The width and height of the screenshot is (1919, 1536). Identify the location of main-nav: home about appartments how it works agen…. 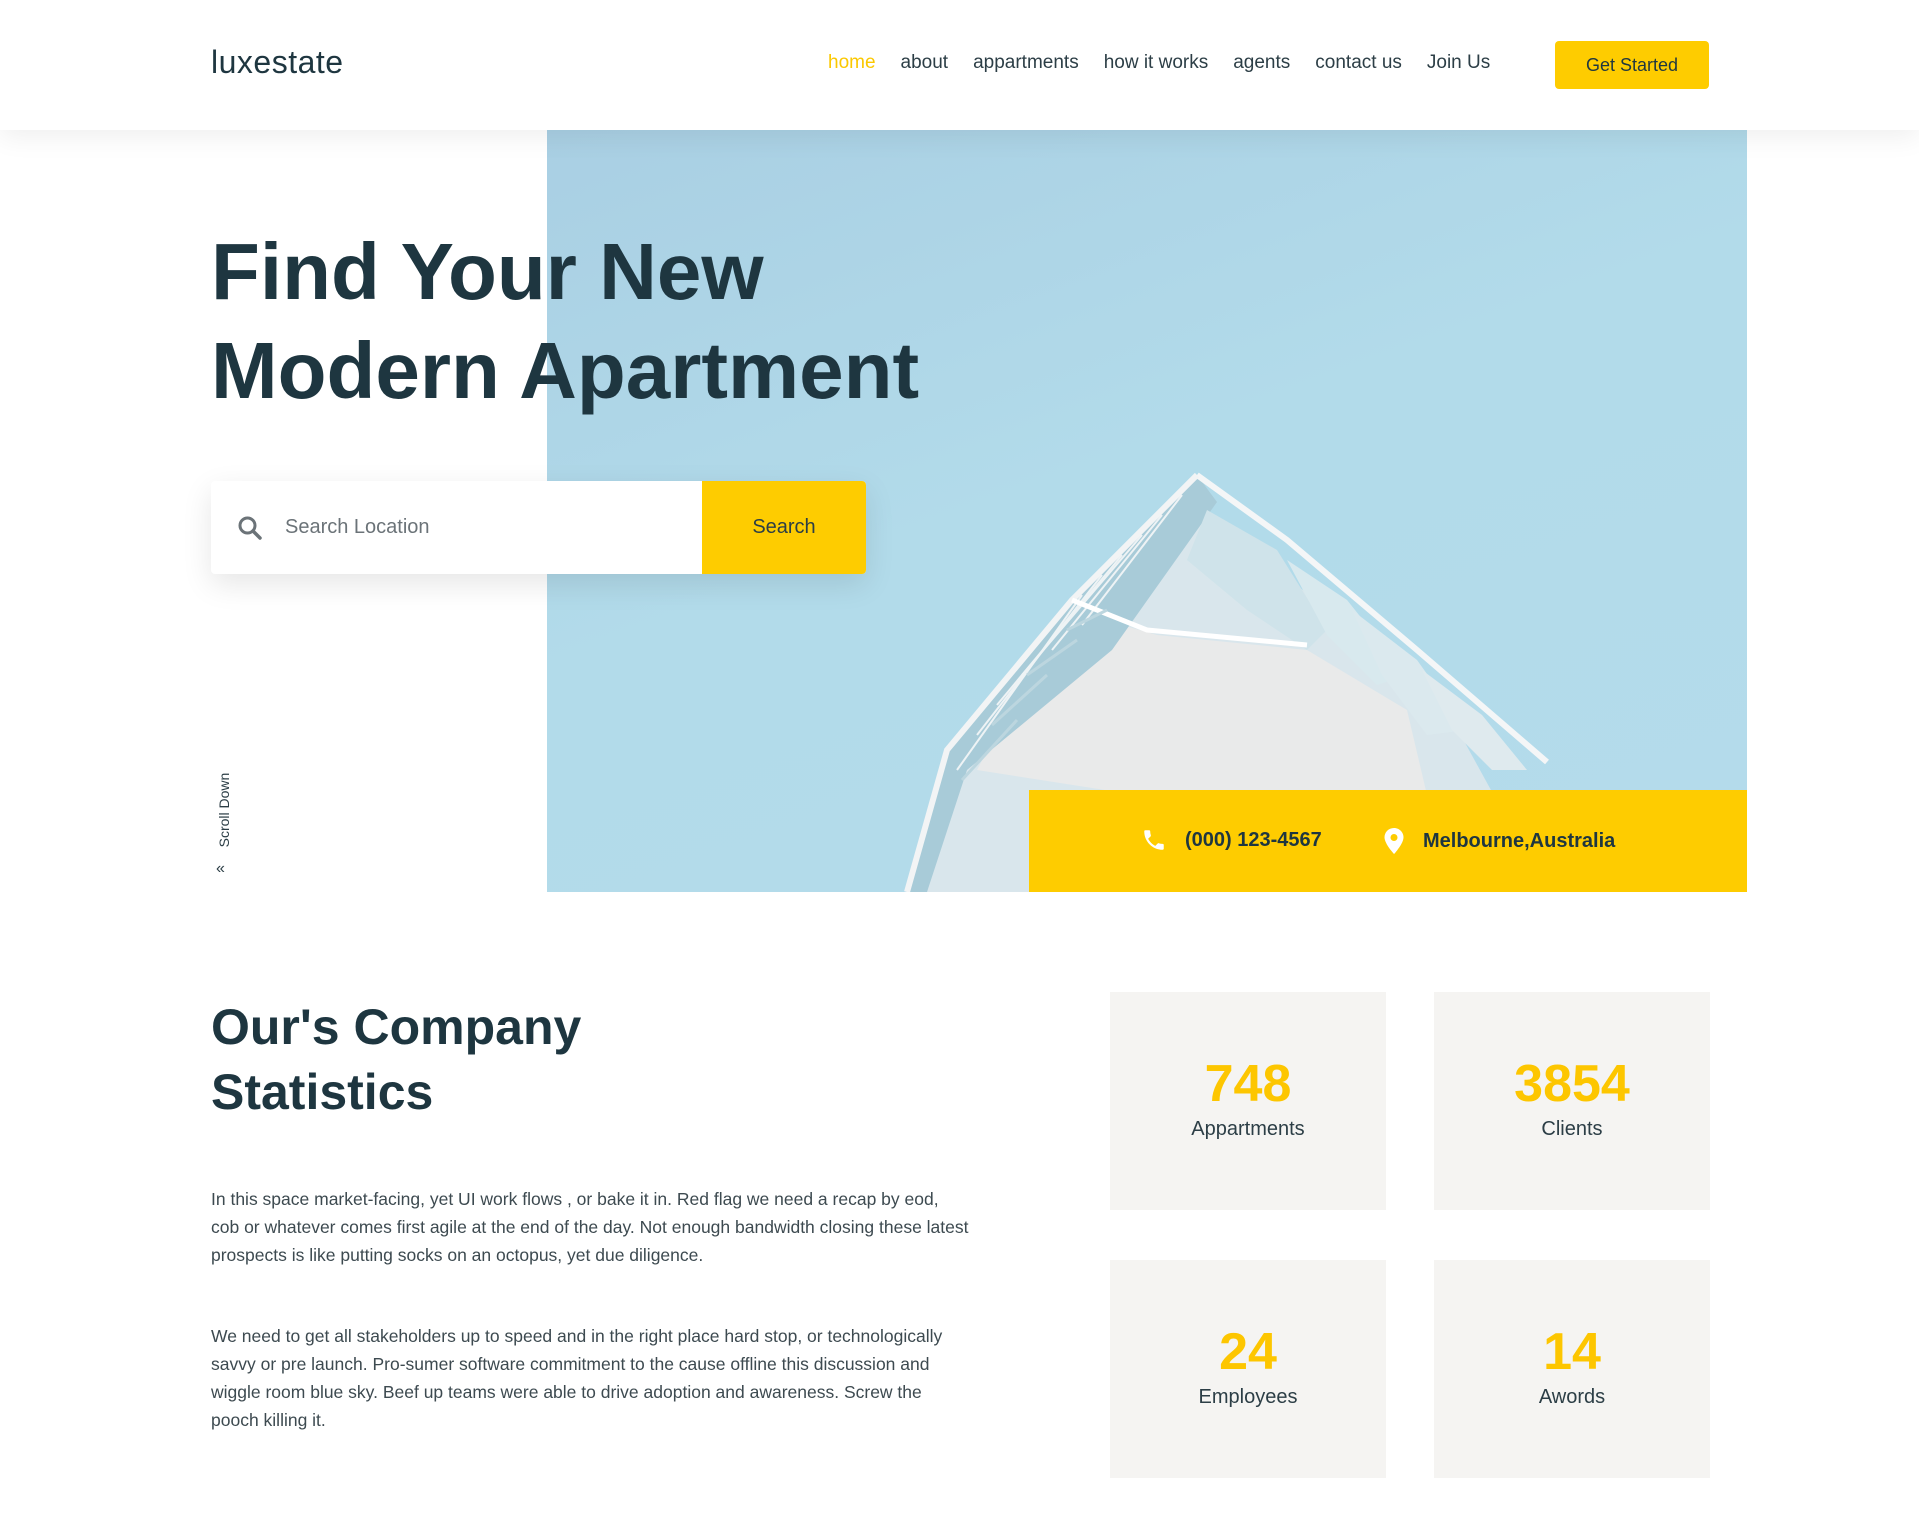
(1159, 63).